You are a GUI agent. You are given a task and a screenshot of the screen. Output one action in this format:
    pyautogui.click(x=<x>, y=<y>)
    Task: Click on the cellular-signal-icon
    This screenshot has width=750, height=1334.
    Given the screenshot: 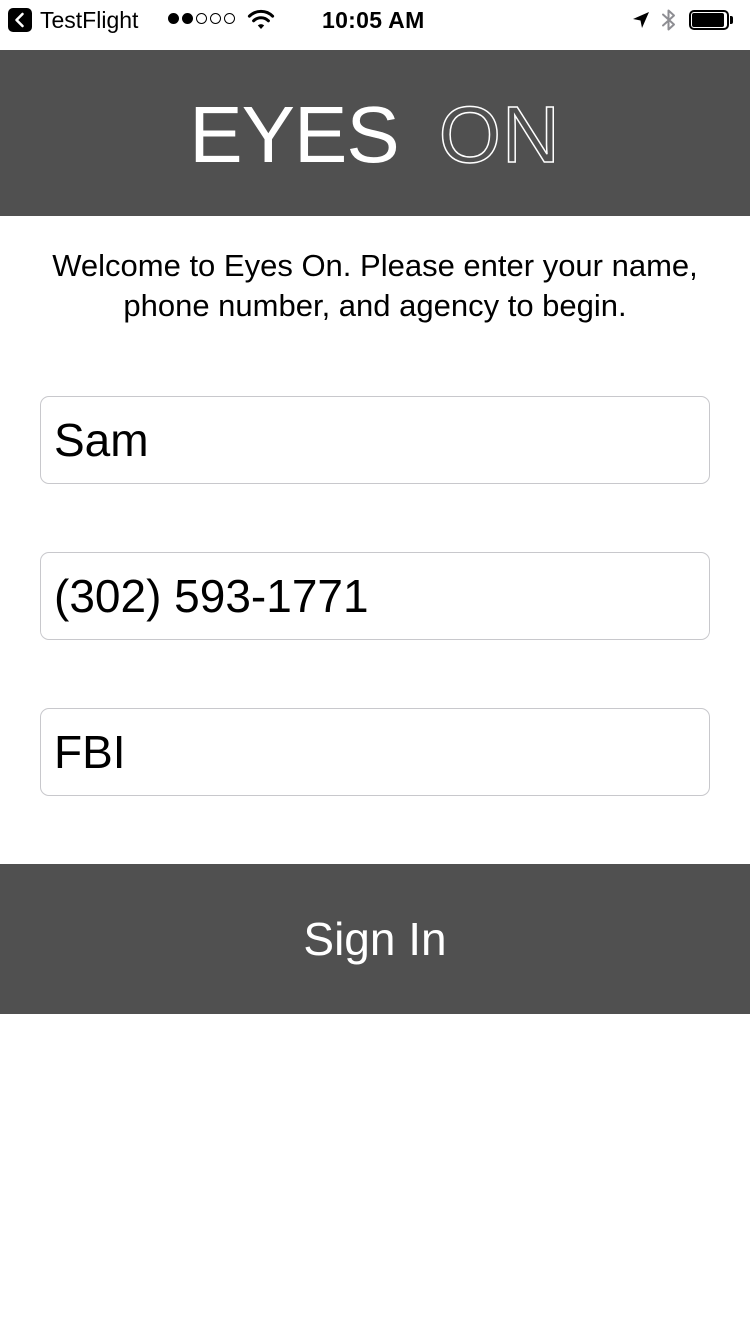 What is the action you would take?
    pyautogui.click(x=201, y=20)
    